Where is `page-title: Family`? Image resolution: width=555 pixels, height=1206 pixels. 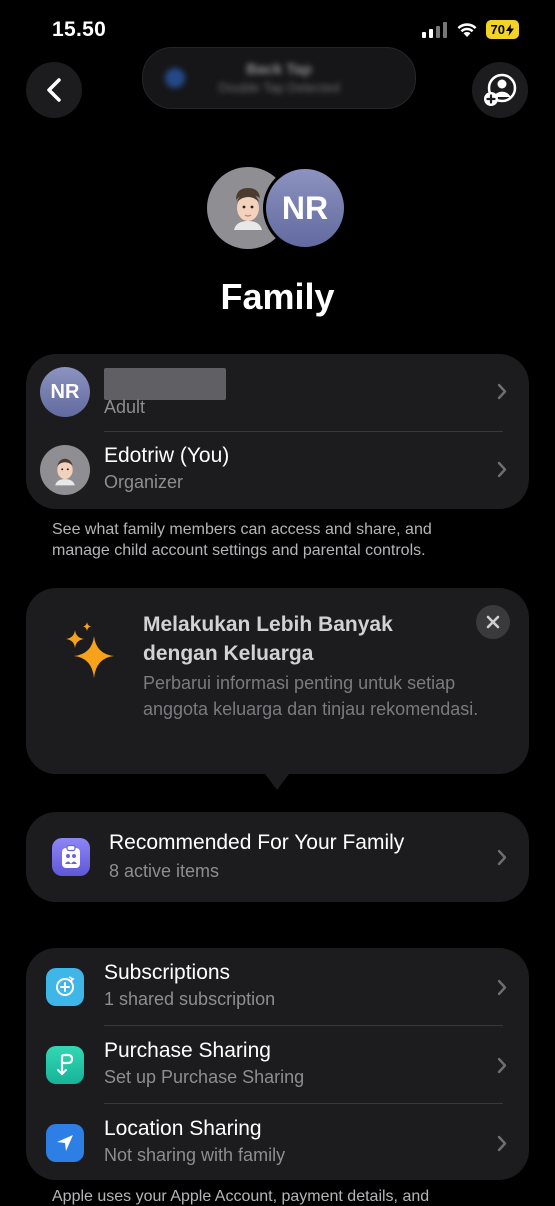
page-title: Family is located at coordinates (277, 296).